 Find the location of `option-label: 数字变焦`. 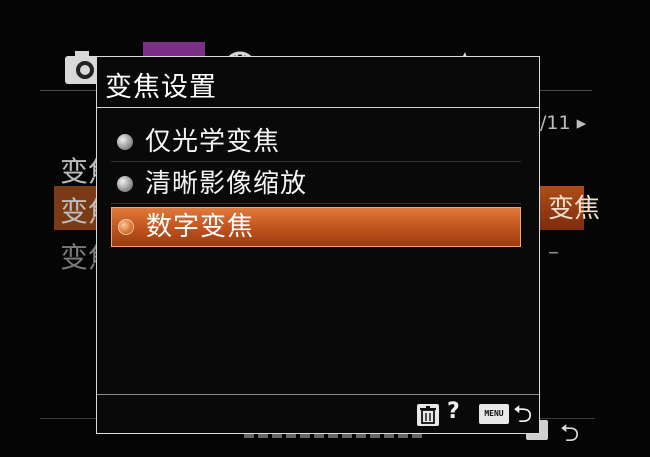

option-label: 数字变焦 is located at coordinates (200, 227).